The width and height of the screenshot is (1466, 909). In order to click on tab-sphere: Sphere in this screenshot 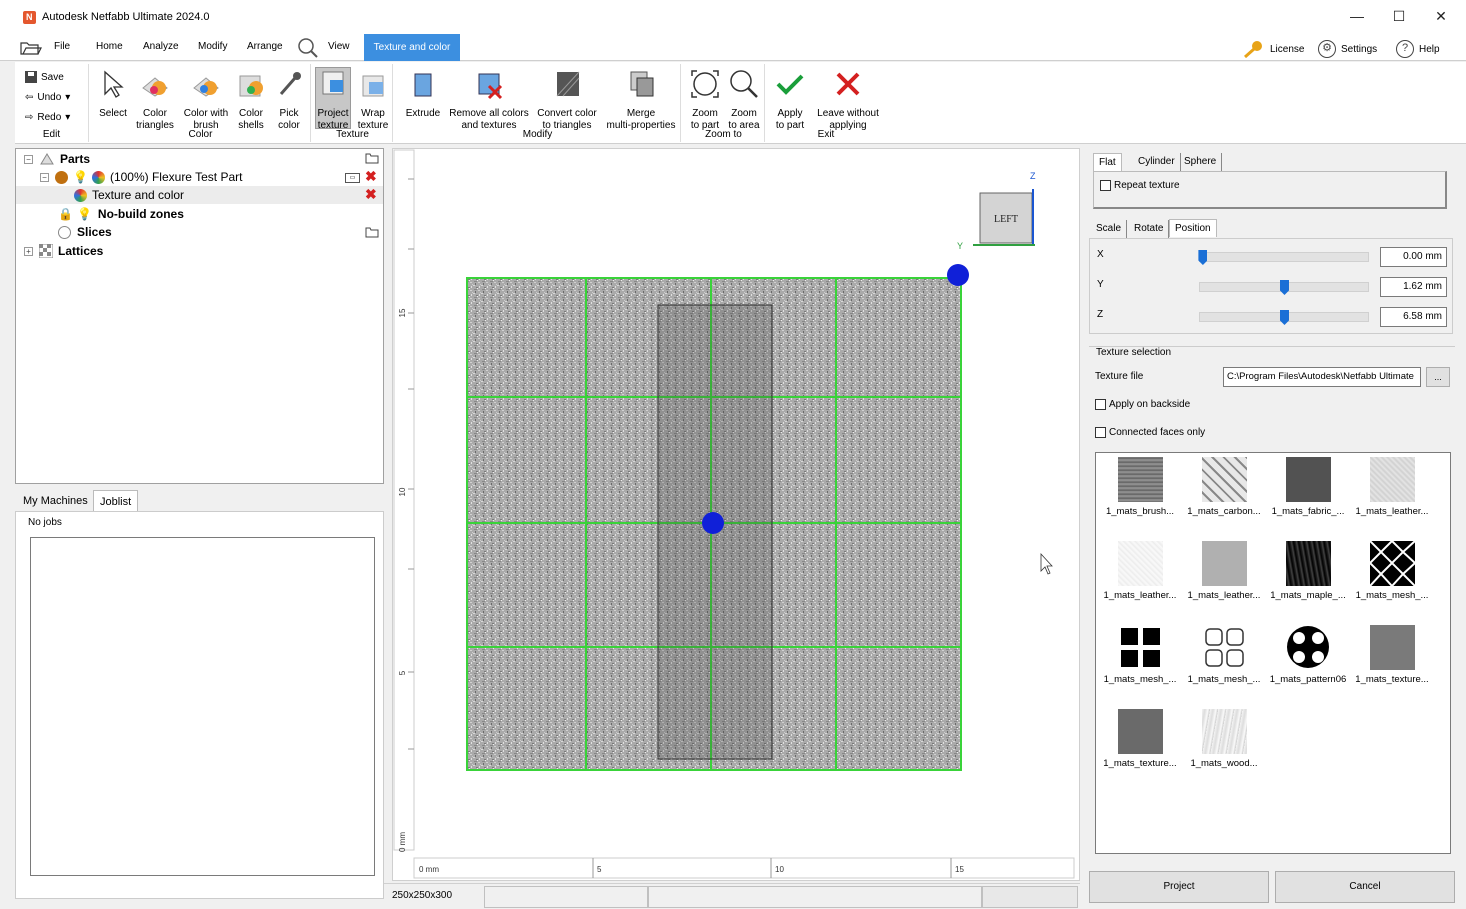, I will do `click(1201, 162)`.